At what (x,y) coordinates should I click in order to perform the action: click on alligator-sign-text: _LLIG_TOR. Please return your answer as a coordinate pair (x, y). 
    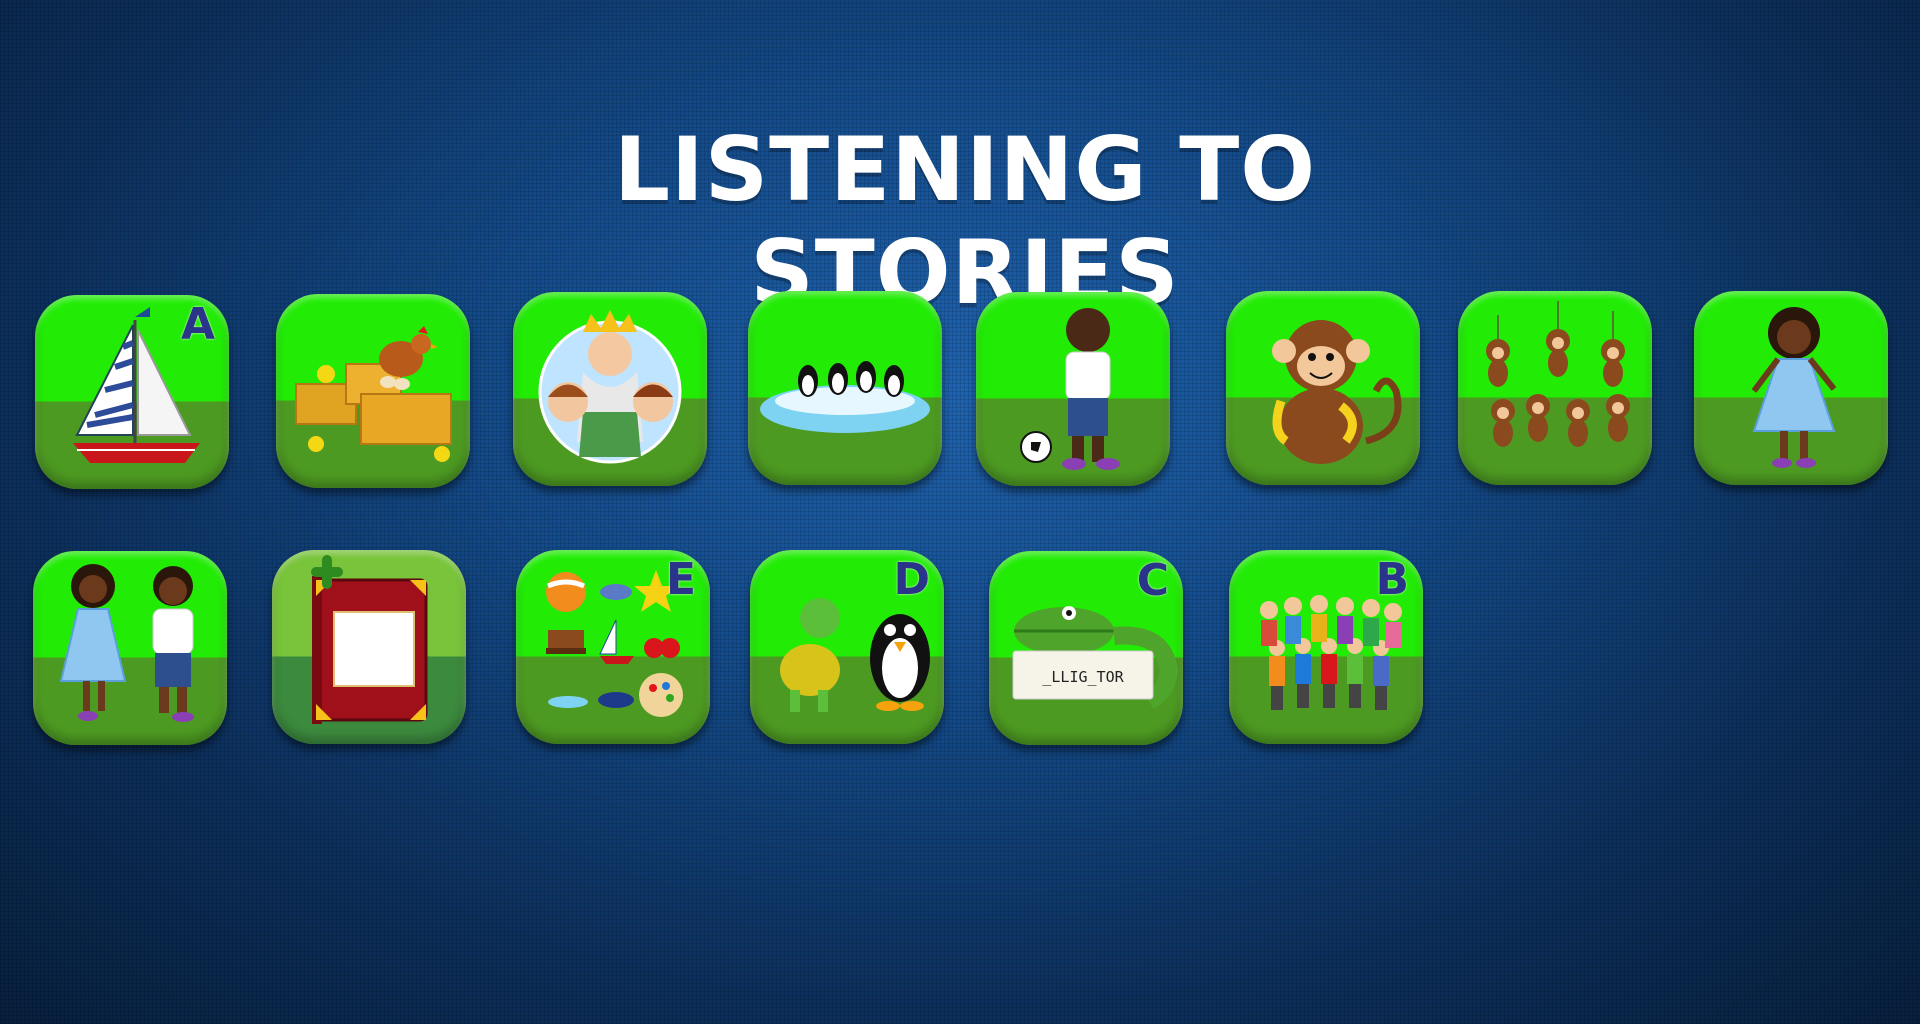
    Looking at the image, I should click on (1083, 677).